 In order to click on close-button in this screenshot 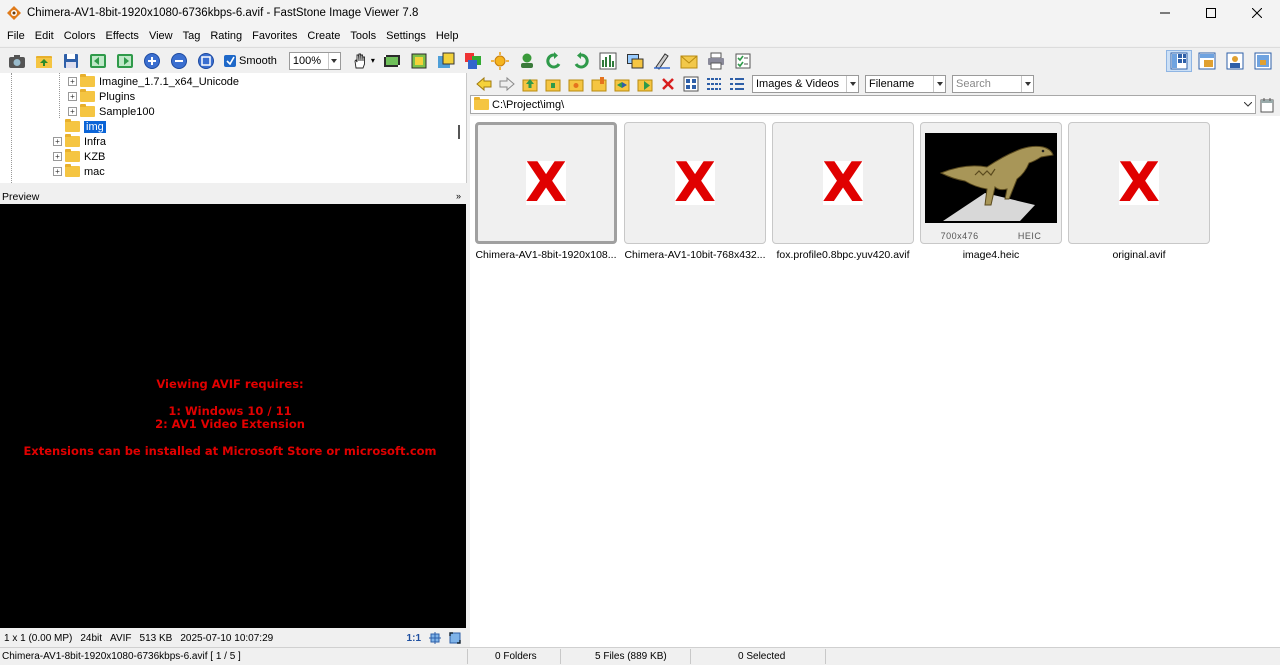, I will do `click(1257, 13)`.